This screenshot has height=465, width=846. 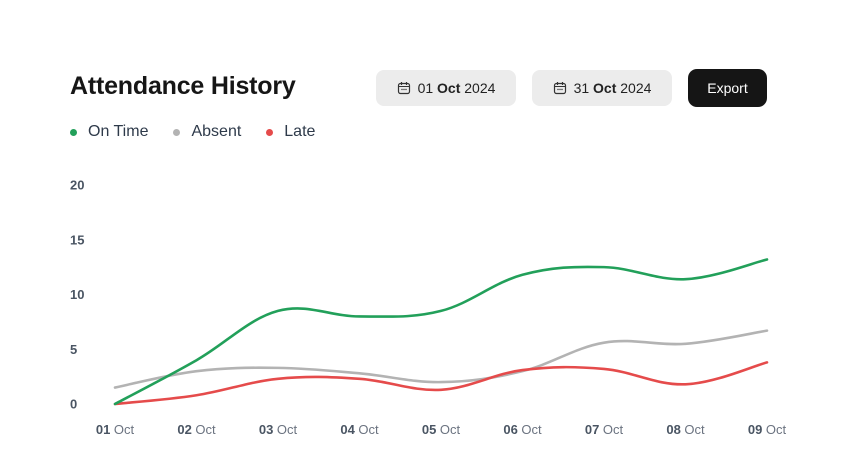 I want to click on start-date-text: 01 Oct 2024, so click(x=456, y=88).